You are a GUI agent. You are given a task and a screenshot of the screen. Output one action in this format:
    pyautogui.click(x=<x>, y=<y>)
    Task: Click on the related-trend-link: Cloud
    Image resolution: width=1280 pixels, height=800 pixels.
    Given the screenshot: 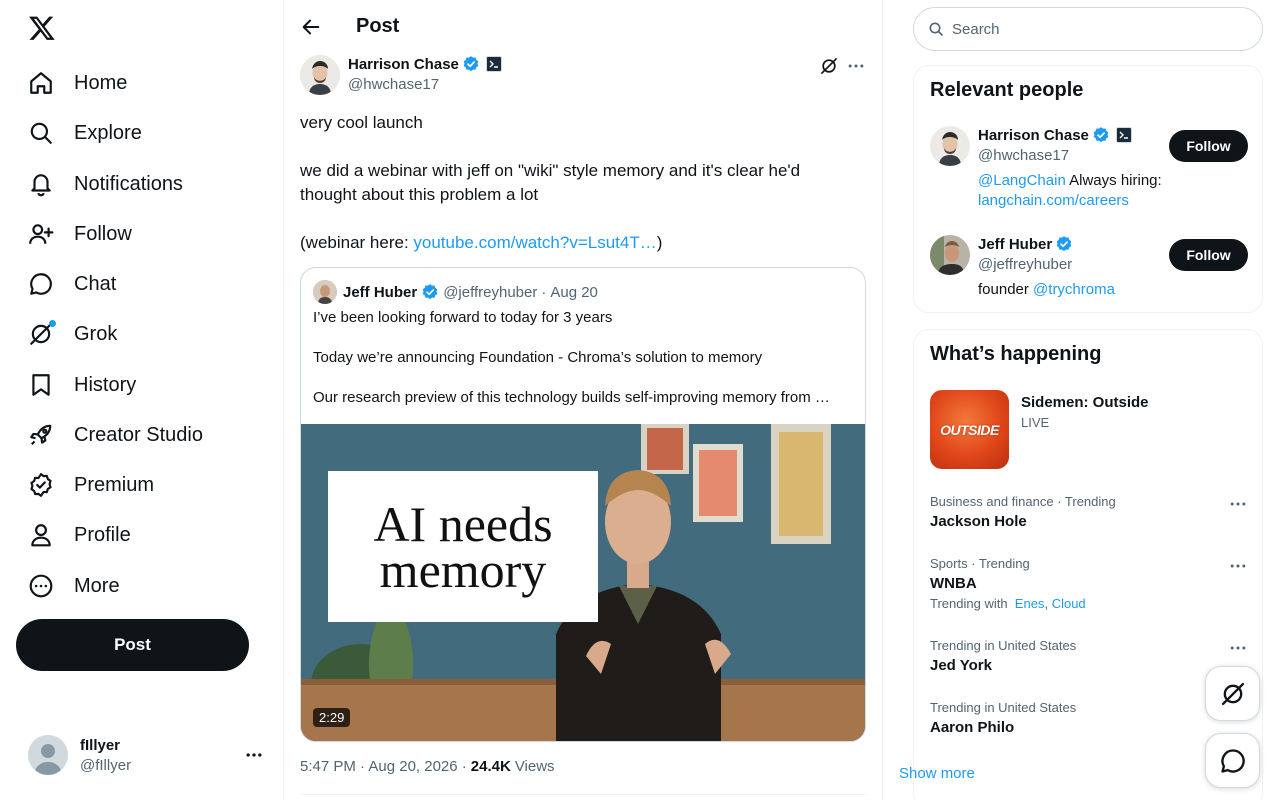 What is the action you would take?
    pyautogui.click(x=1069, y=603)
    